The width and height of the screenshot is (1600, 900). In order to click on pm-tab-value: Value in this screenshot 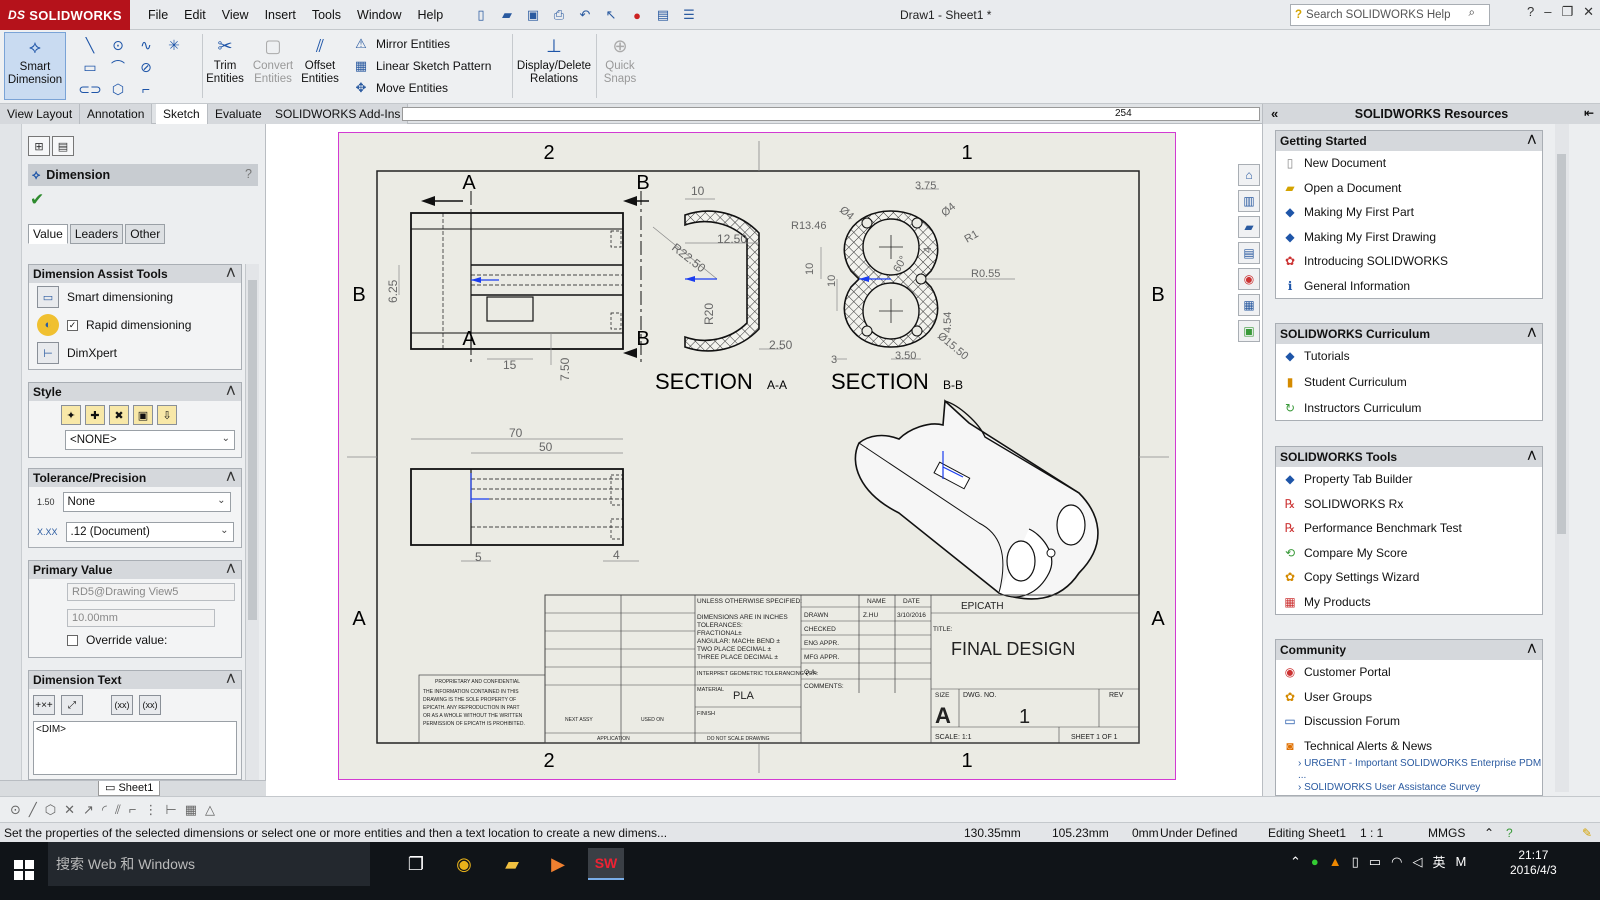, I will do `click(48, 234)`.